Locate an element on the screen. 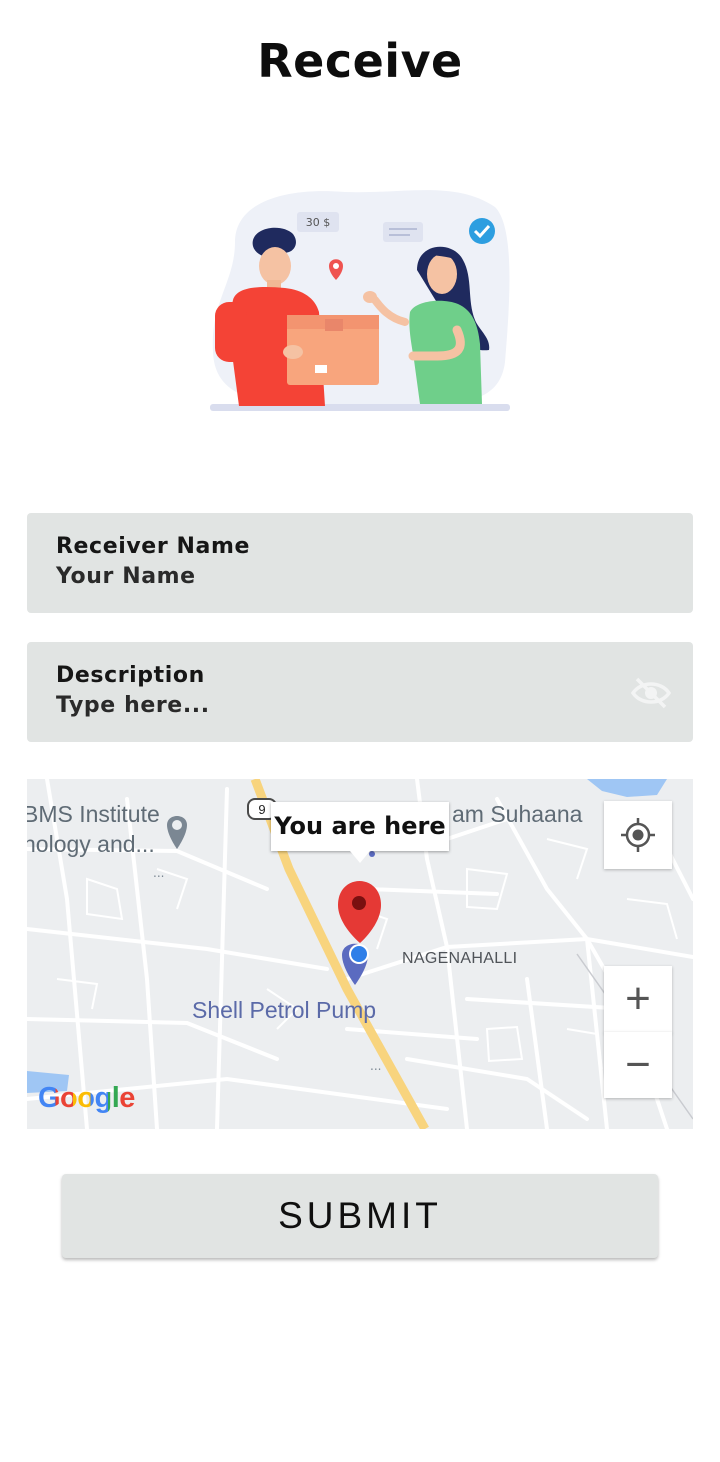 This screenshot has width=720, height=1462. zoom-in-button: + is located at coordinates (638, 999).